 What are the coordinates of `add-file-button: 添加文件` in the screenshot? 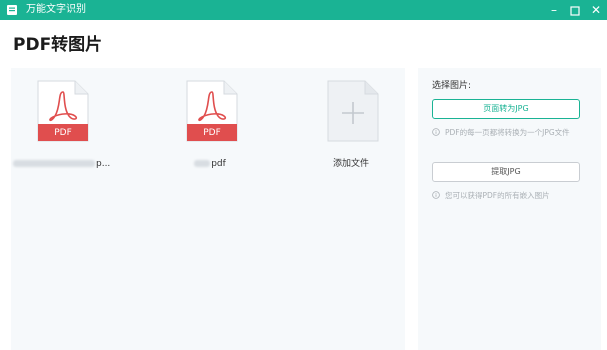 It's located at (351, 130).